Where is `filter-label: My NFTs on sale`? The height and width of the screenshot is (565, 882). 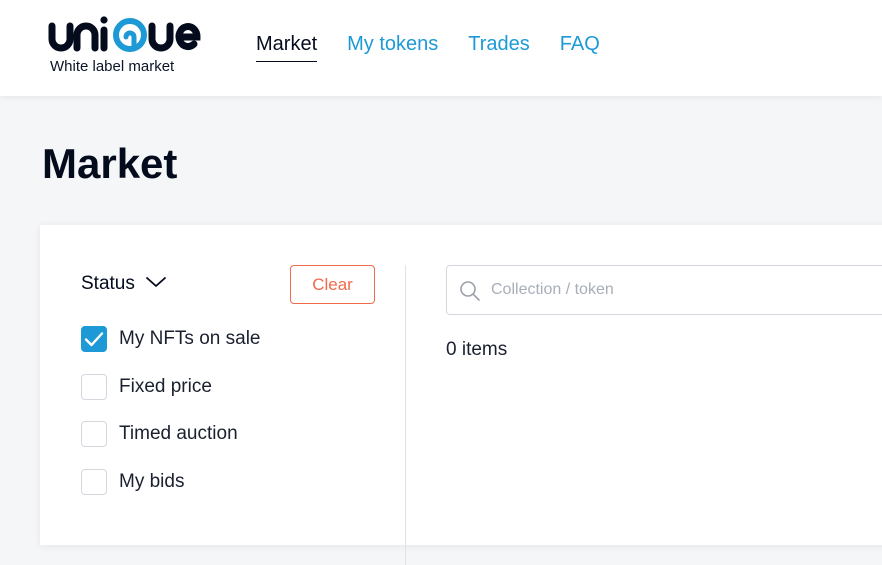
filter-label: My NFTs on sale is located at coordinates (190, 338).